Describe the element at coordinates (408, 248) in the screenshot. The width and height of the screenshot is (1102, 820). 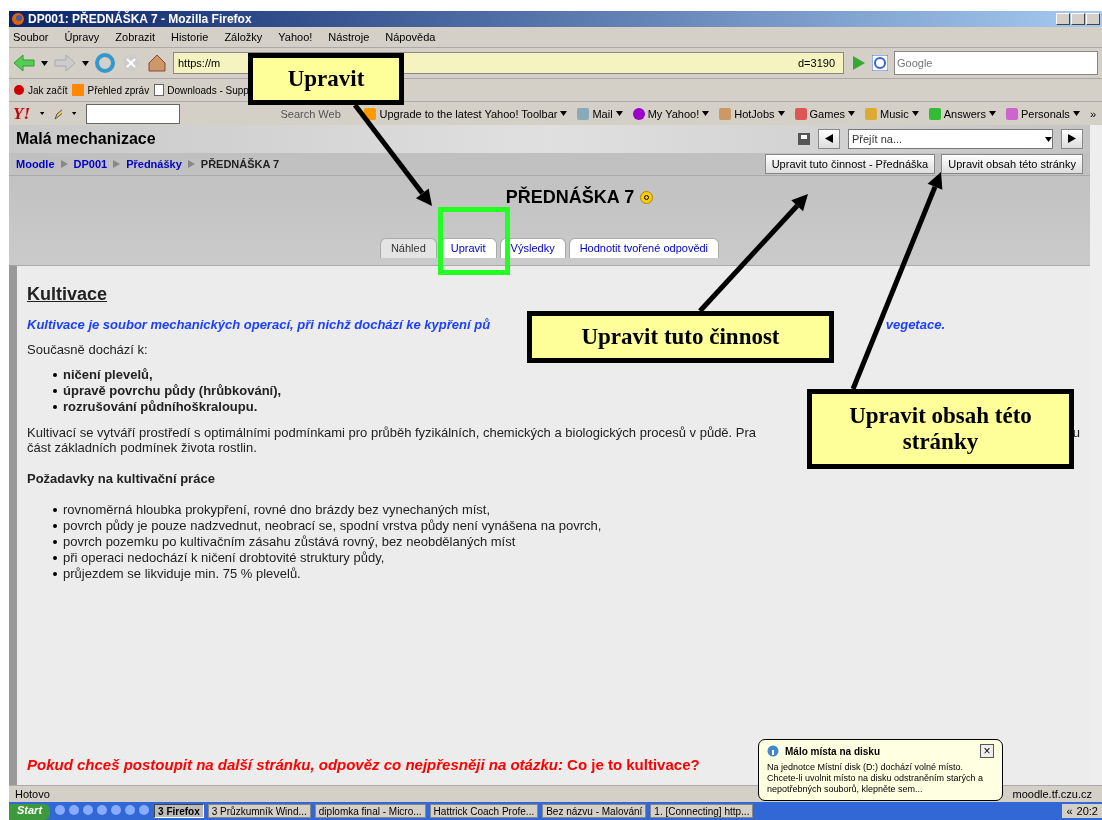
I see `tab: Náhled` at that location.